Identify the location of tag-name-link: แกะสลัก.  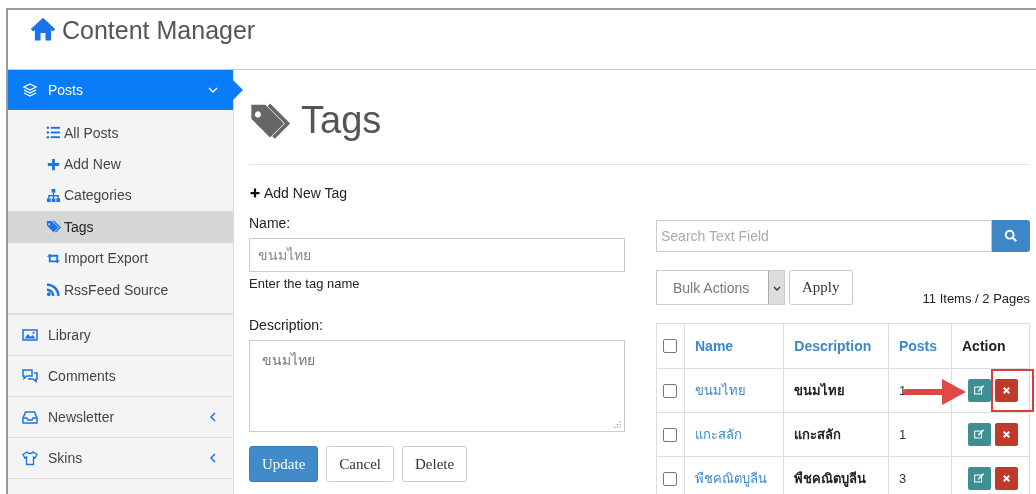
(718, 434).